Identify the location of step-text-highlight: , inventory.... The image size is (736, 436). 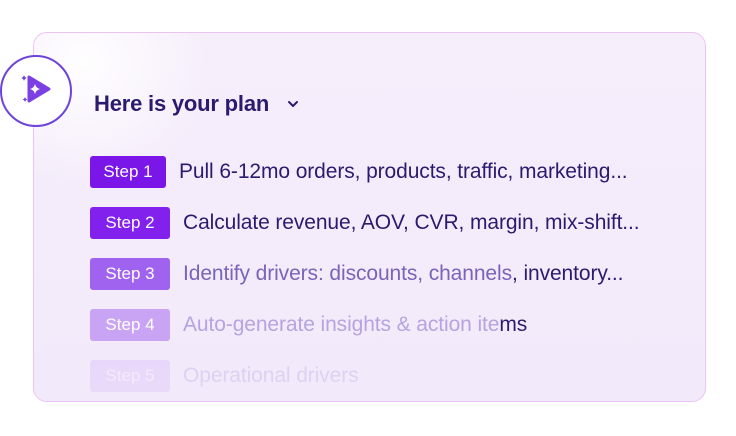
(567, 273).